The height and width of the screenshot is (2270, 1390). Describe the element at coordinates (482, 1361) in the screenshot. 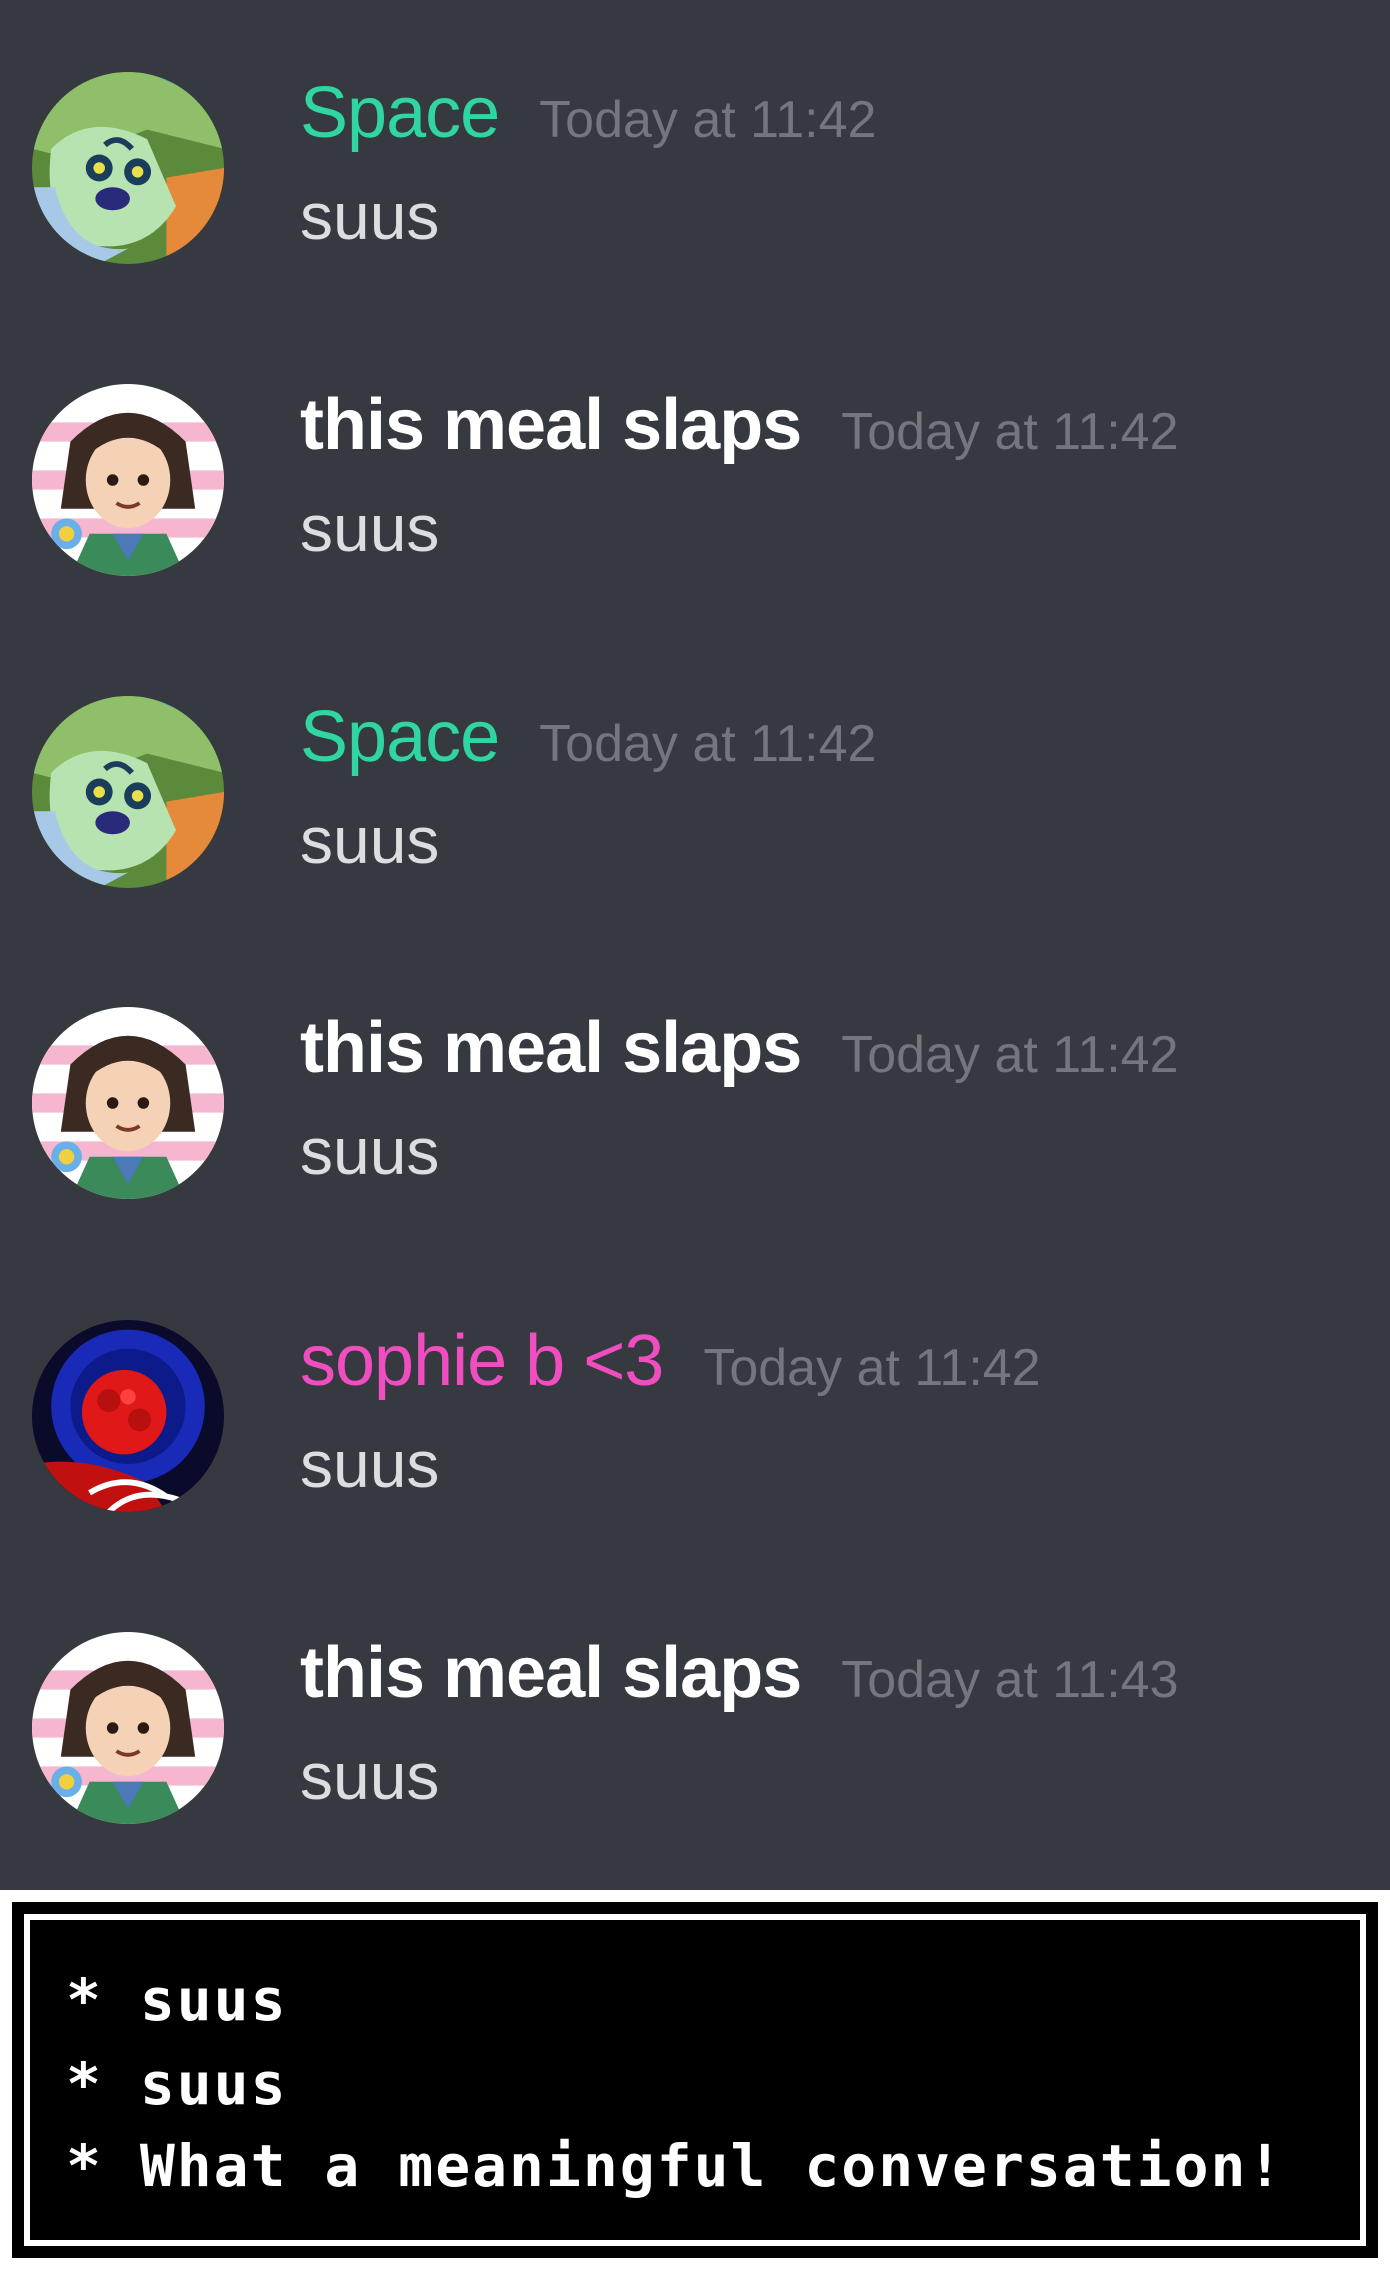

I see `author-name: sophie b <3` at that location.